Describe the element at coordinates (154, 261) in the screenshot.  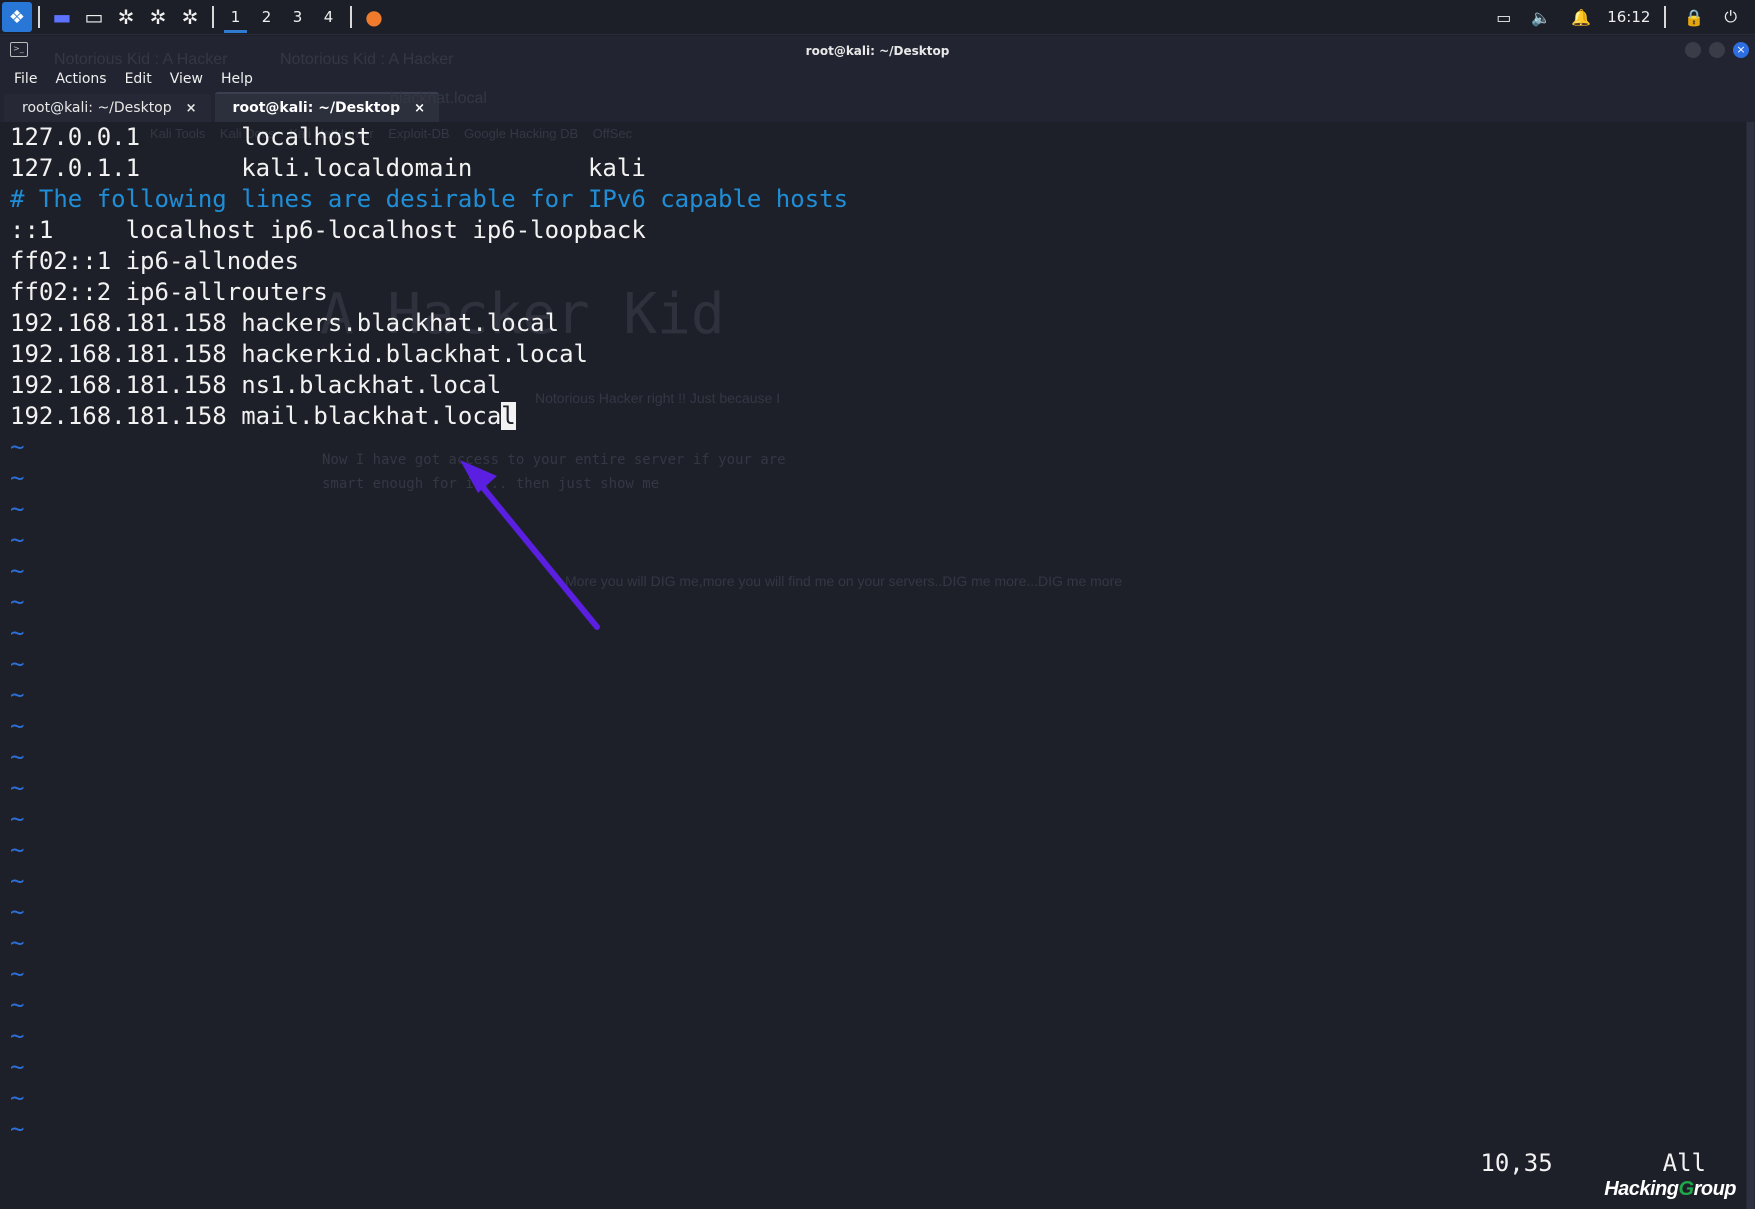
I see `hosts-line: ff02::1 ip6-allnodes` at that location.